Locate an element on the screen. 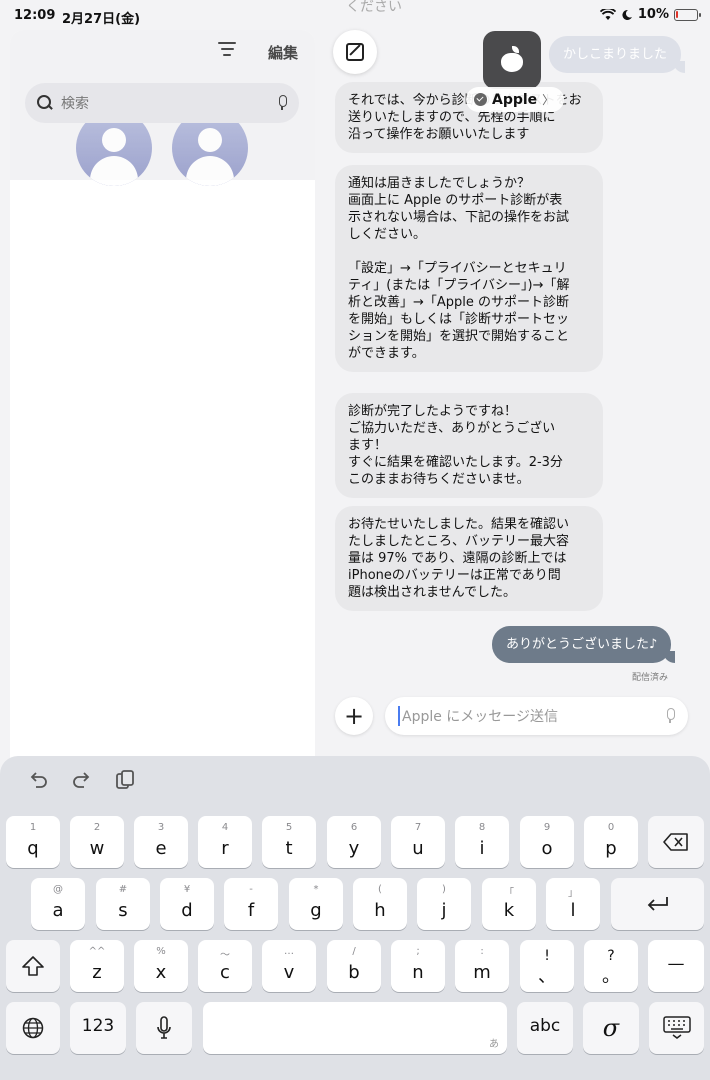  compose-button is located at coordinates (355, 52).